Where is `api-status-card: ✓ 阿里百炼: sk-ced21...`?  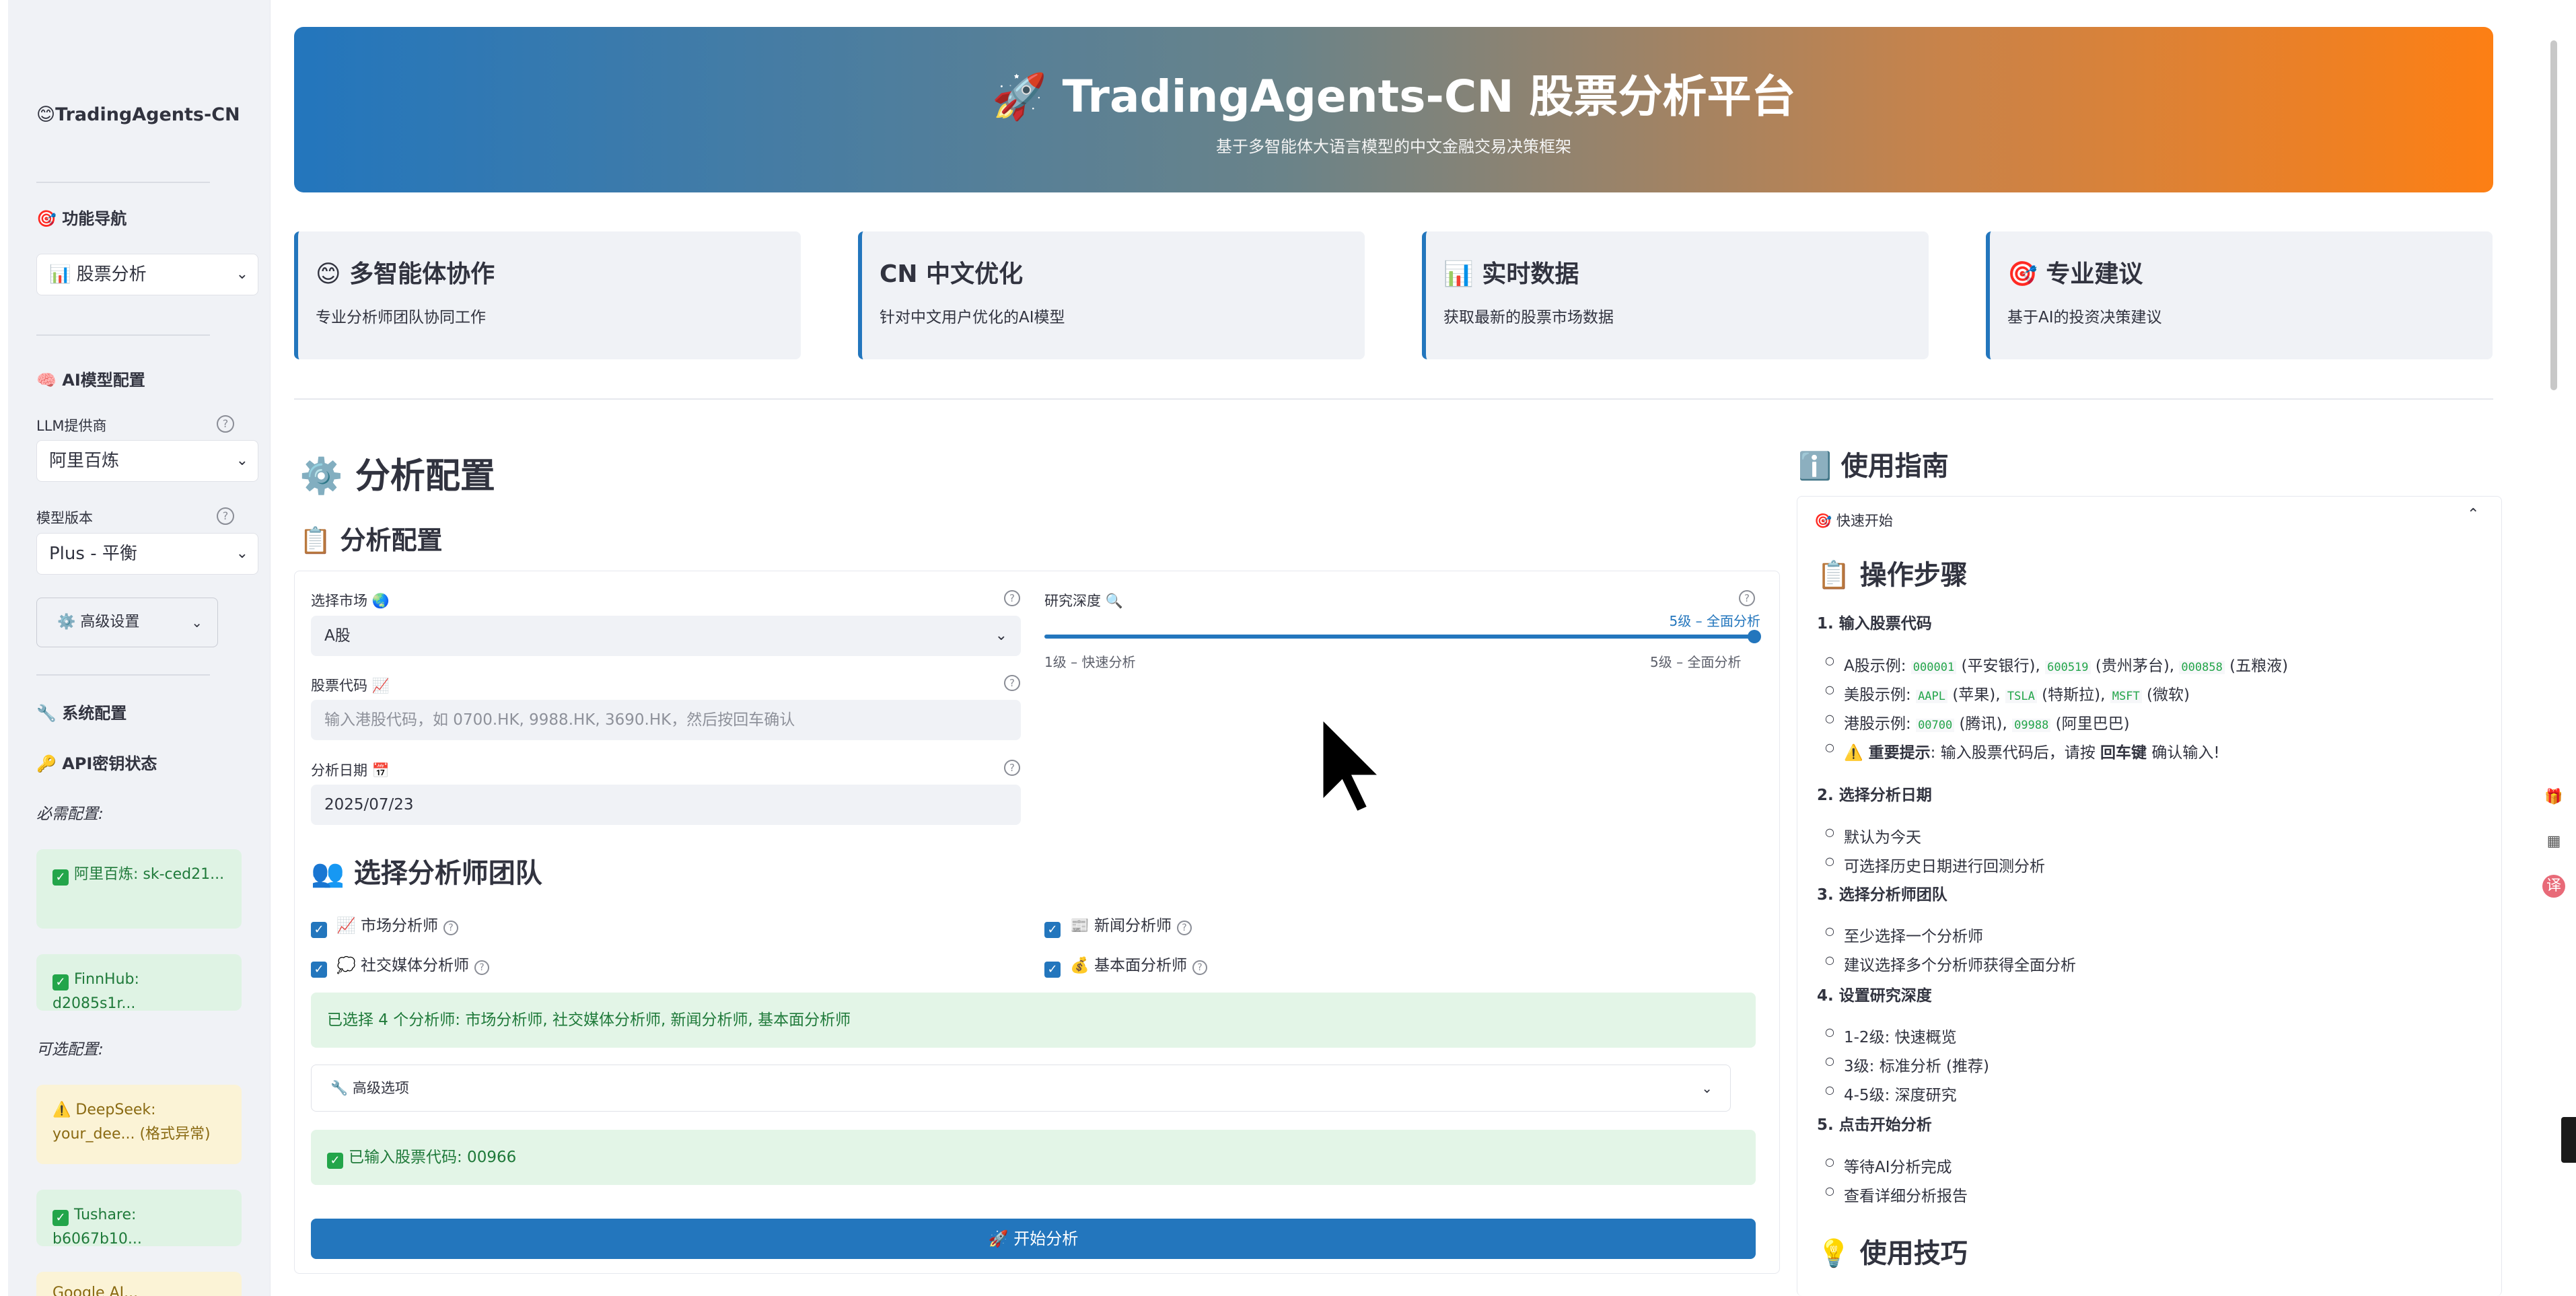
api-status-card: ✓ 阿里百炼: sk-ced21... is located at coordinates (139, 889).